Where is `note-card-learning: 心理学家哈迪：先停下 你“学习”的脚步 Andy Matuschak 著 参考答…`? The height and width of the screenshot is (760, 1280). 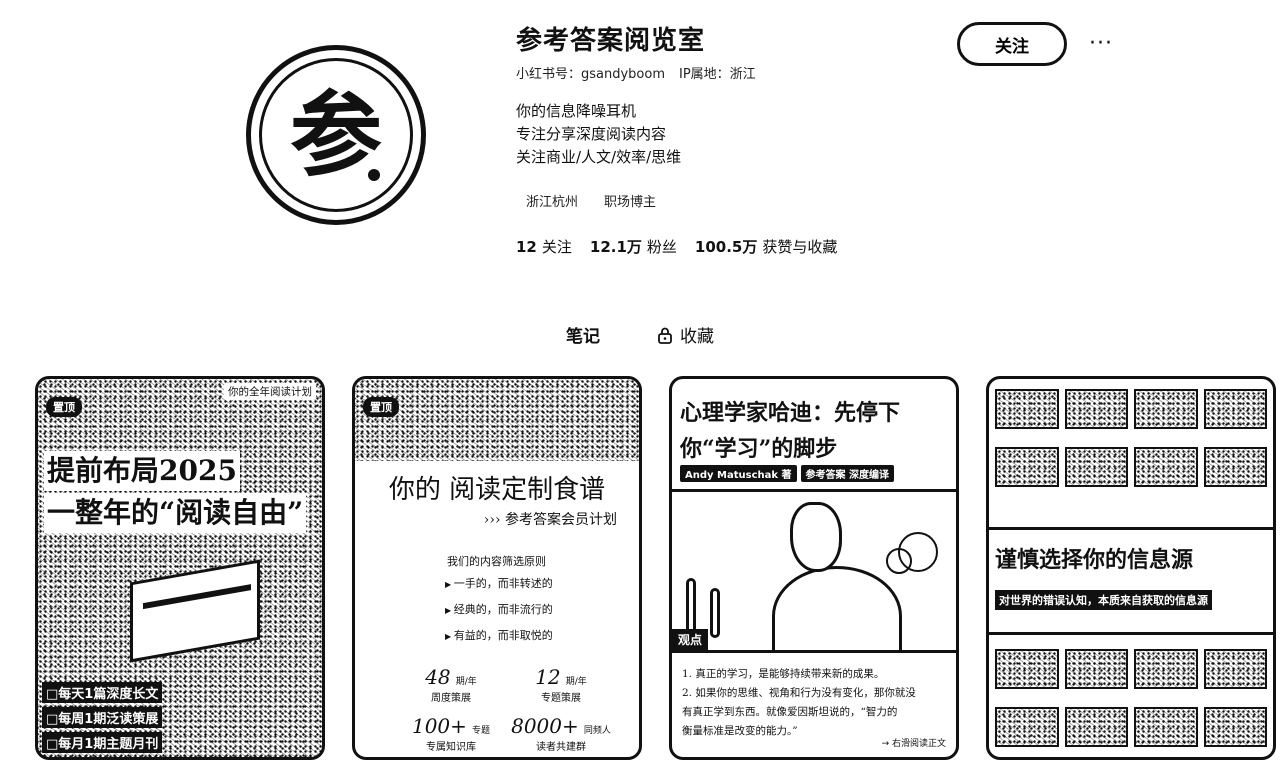 note-card-learning: 心理学家哈迪：先停下 你“学习”的脚步 Andy Matuschak 著 参考答… is located at coordinates (814, 568).